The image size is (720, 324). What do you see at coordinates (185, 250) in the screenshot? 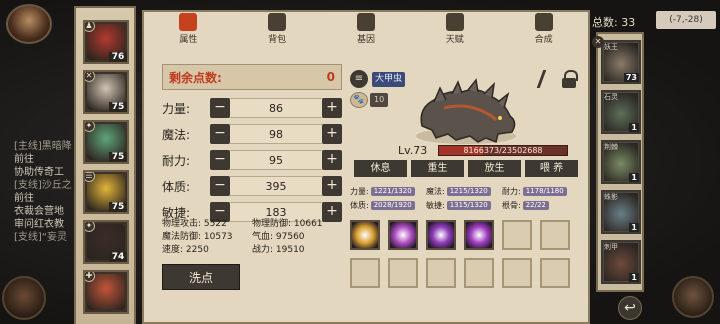
I see `derived-stat: 速度: 2250` at bounding box center [185, 250].